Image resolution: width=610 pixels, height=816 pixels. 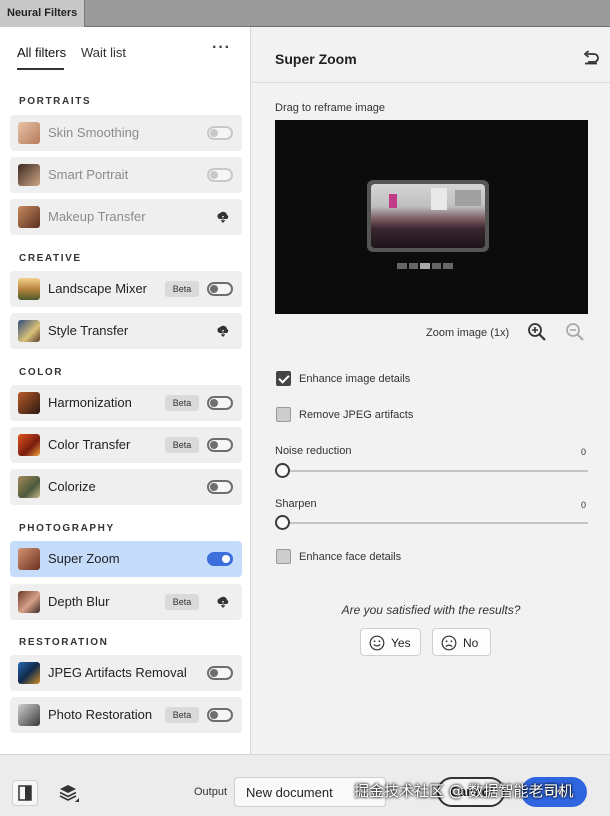 What do you see at coordinates (431, 610) in the screenshot?
I see `feedback-question: Are you satisfied with the results?` at bounding box center [431, 610].